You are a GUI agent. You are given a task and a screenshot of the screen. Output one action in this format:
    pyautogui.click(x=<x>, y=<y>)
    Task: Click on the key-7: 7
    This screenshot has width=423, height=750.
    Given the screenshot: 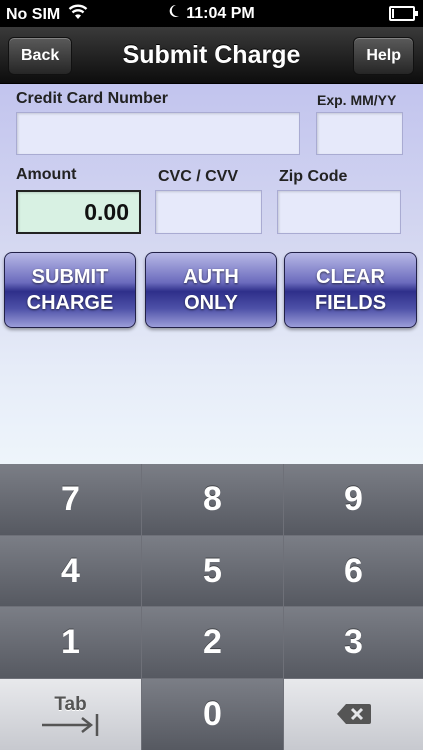 What is the action you would take?
    pyautogui.click(x=71, y=500)
    